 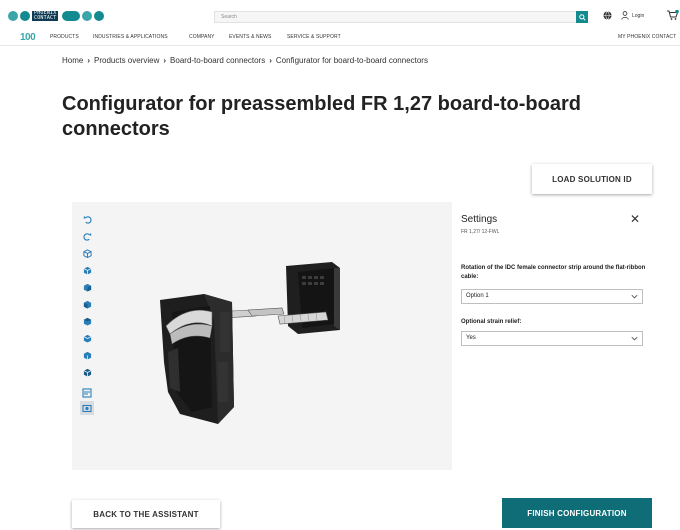 What do you see at coordinates (217, 60) in the screenshot?
I see `breadcrumb-board-to-board: Board-to-board connectors` at bounding box center [217, 60].